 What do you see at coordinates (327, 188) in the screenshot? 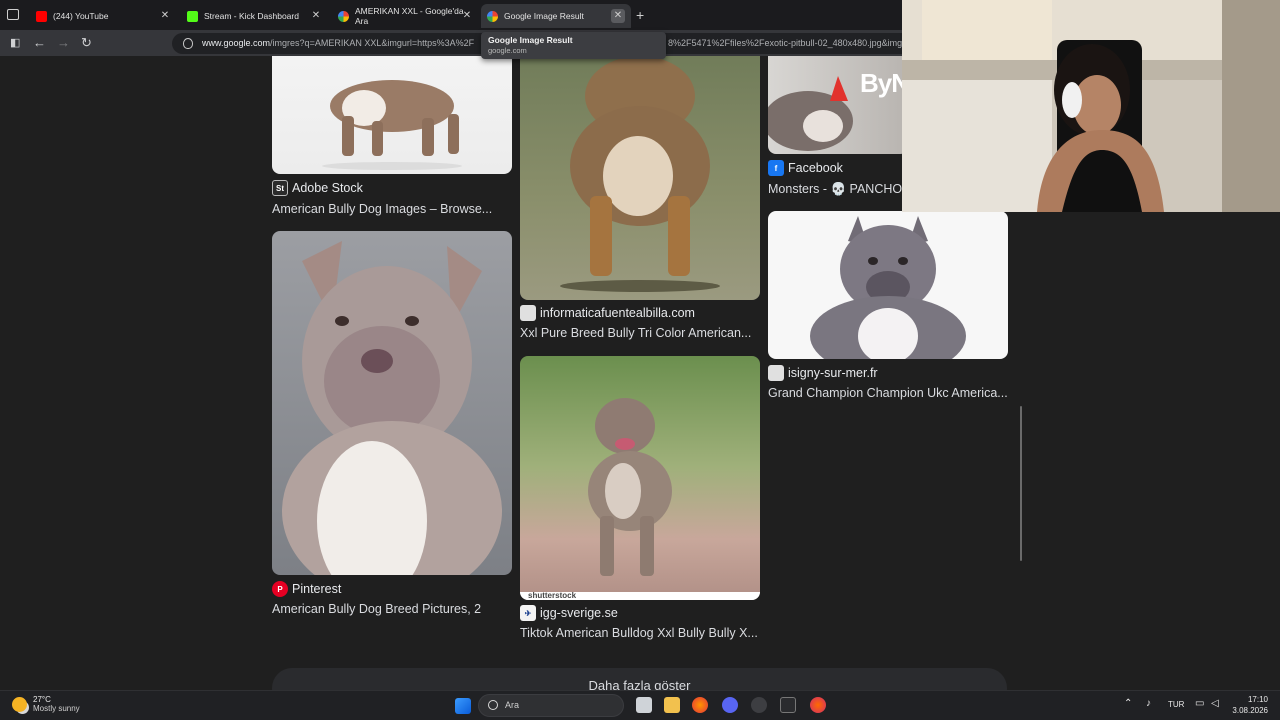
I see `source-name: Adobe Stock` at bounding box center [327, 188].